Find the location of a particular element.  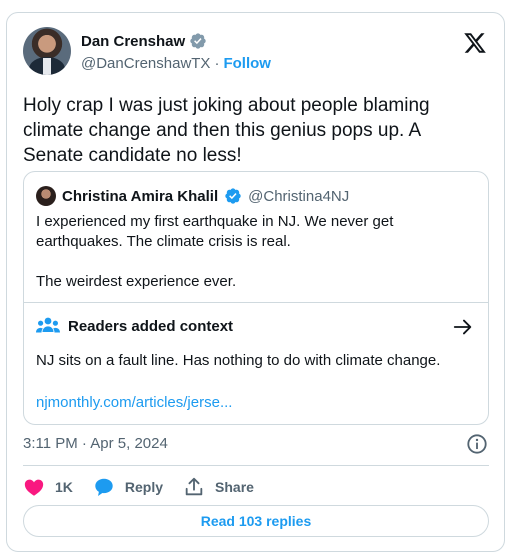

reply-label: Reply is located at coordinates (144, 487).